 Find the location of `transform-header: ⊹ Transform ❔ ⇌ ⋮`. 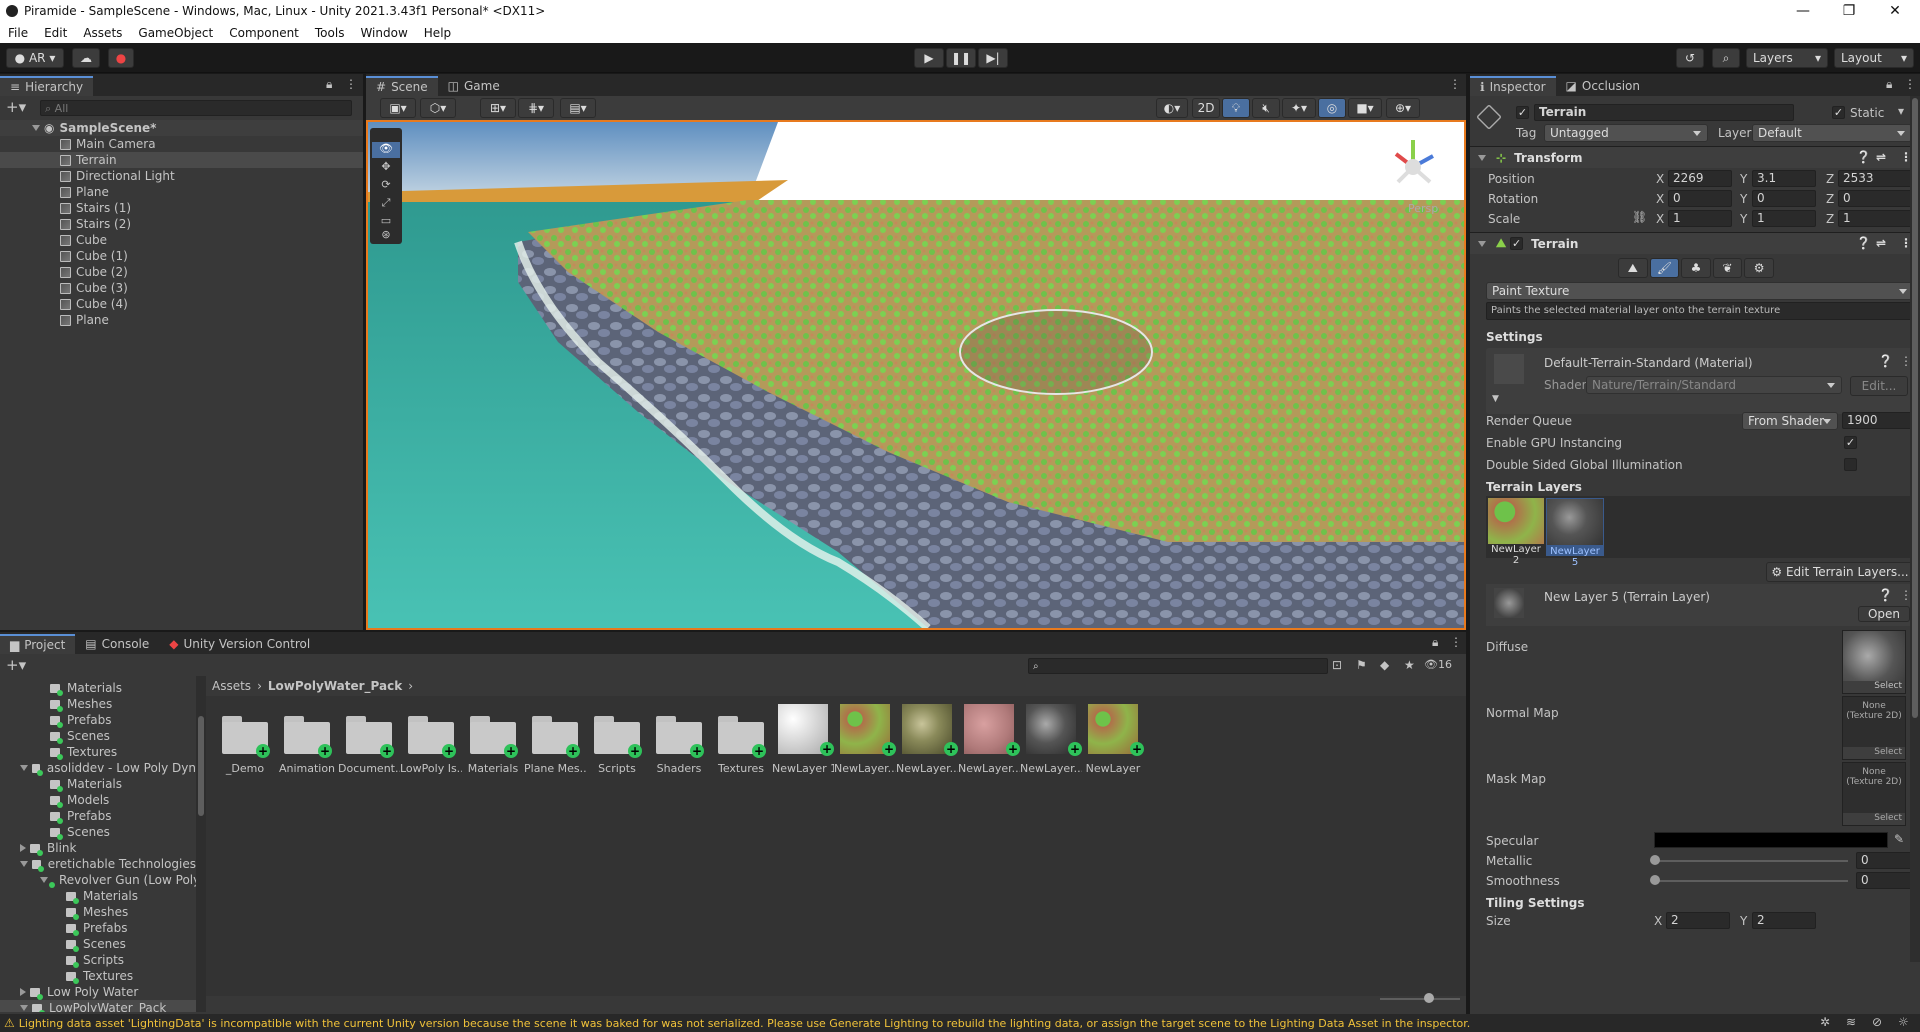

transform-header: ⊹ Transform ❔ ⇌ ⋮ is located at coordinates (1695, 157).